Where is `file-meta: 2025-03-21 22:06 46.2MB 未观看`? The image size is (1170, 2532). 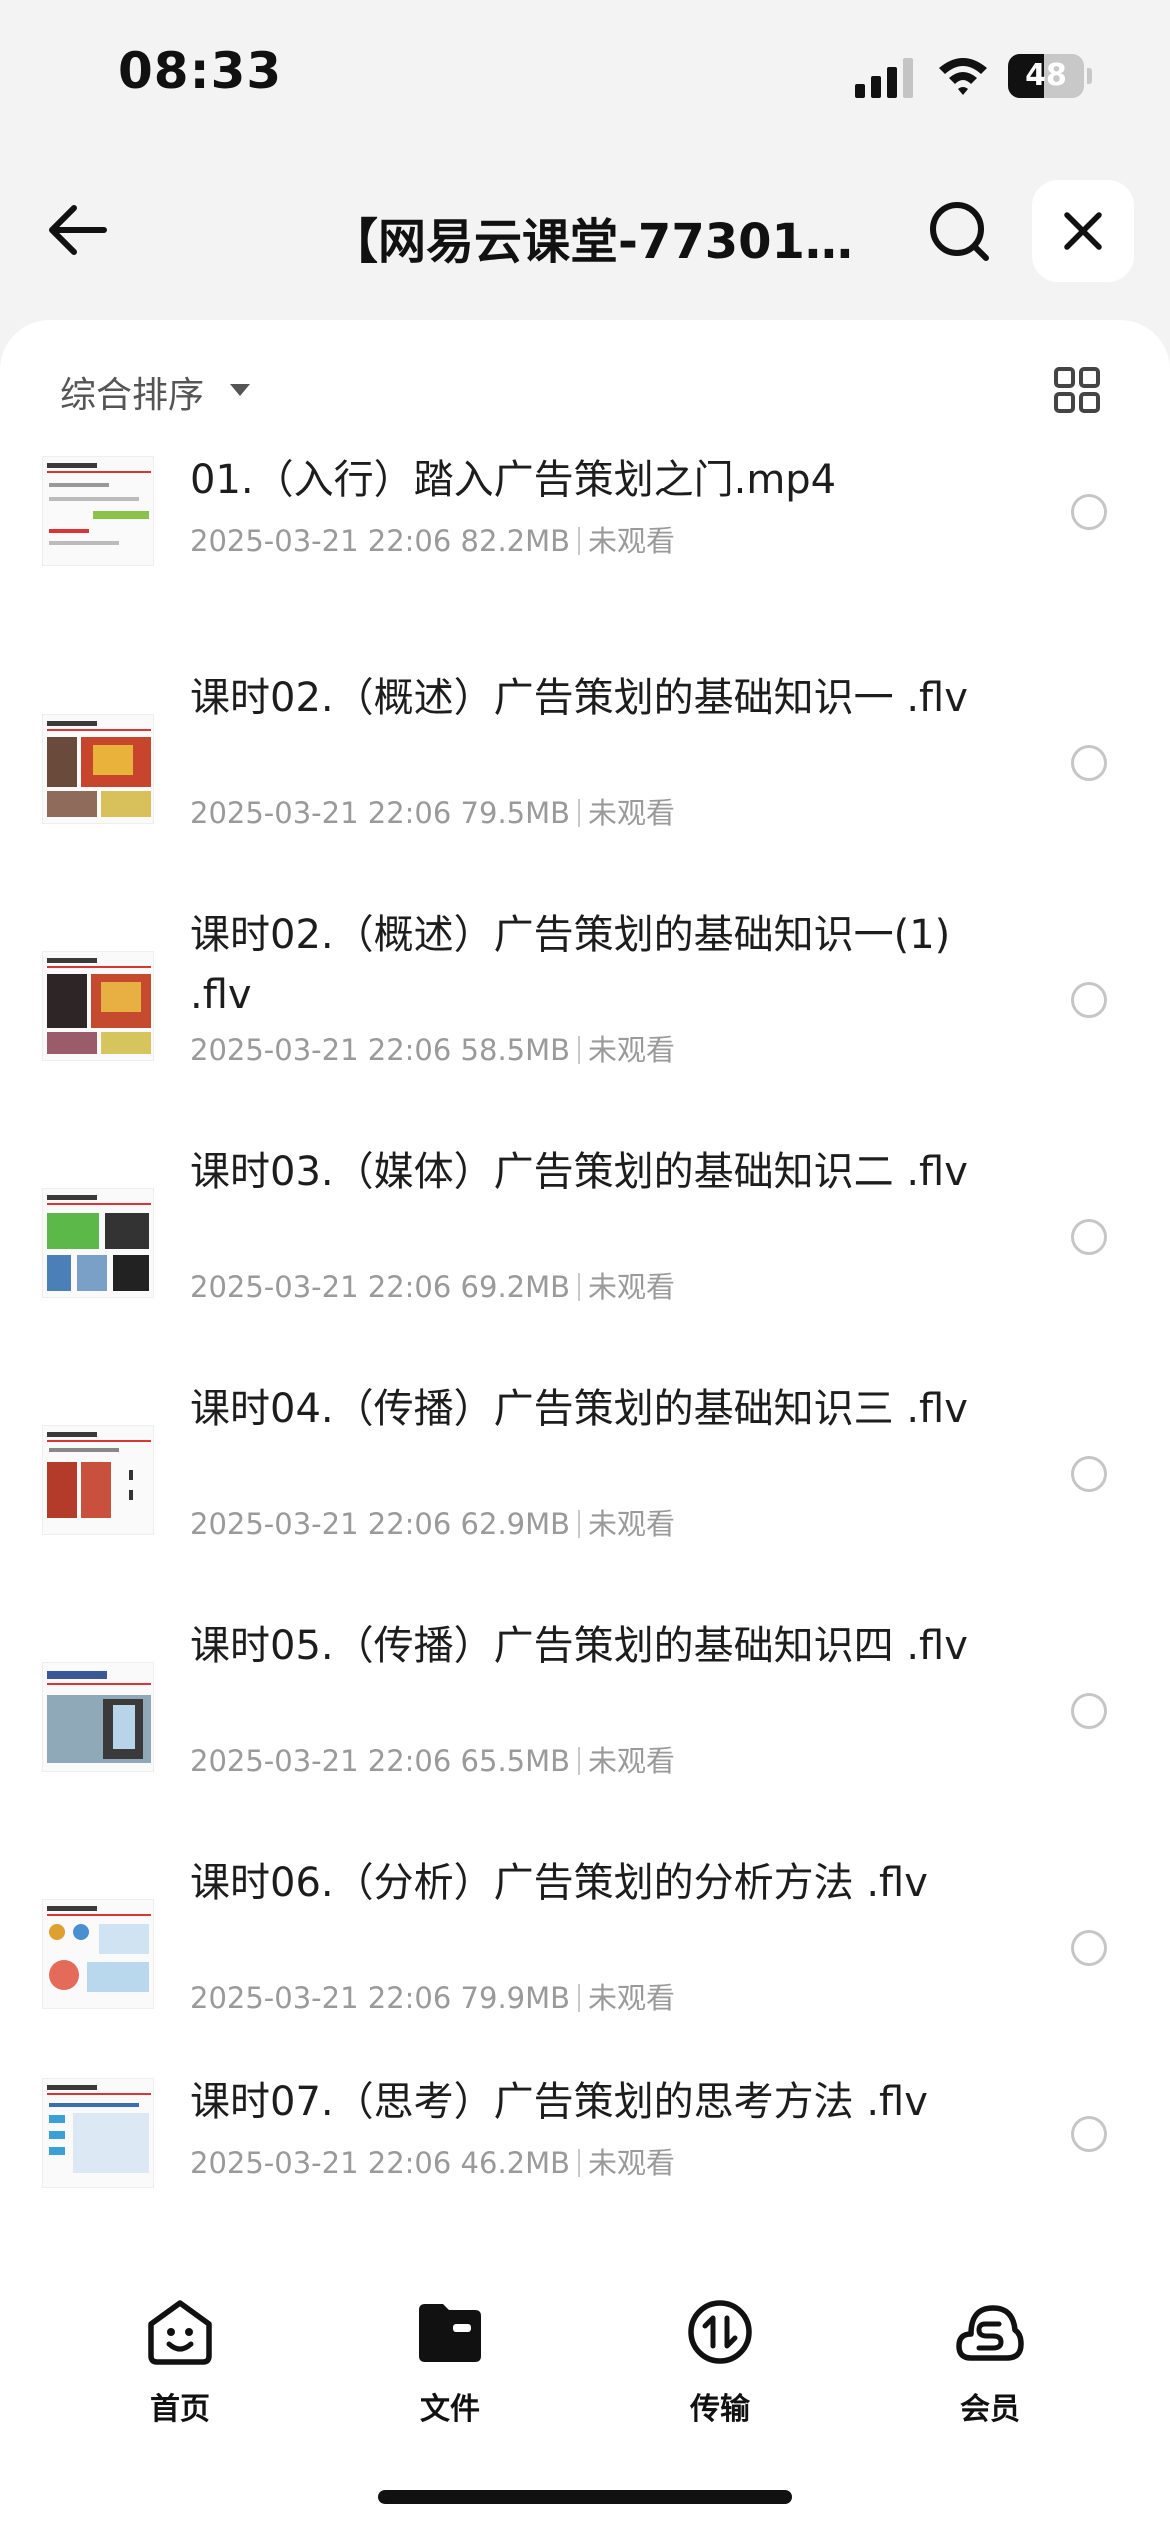 file-meta: 2025-03-21 22:06 46.2MB 未观看 is located at coordinates (432, 2161).